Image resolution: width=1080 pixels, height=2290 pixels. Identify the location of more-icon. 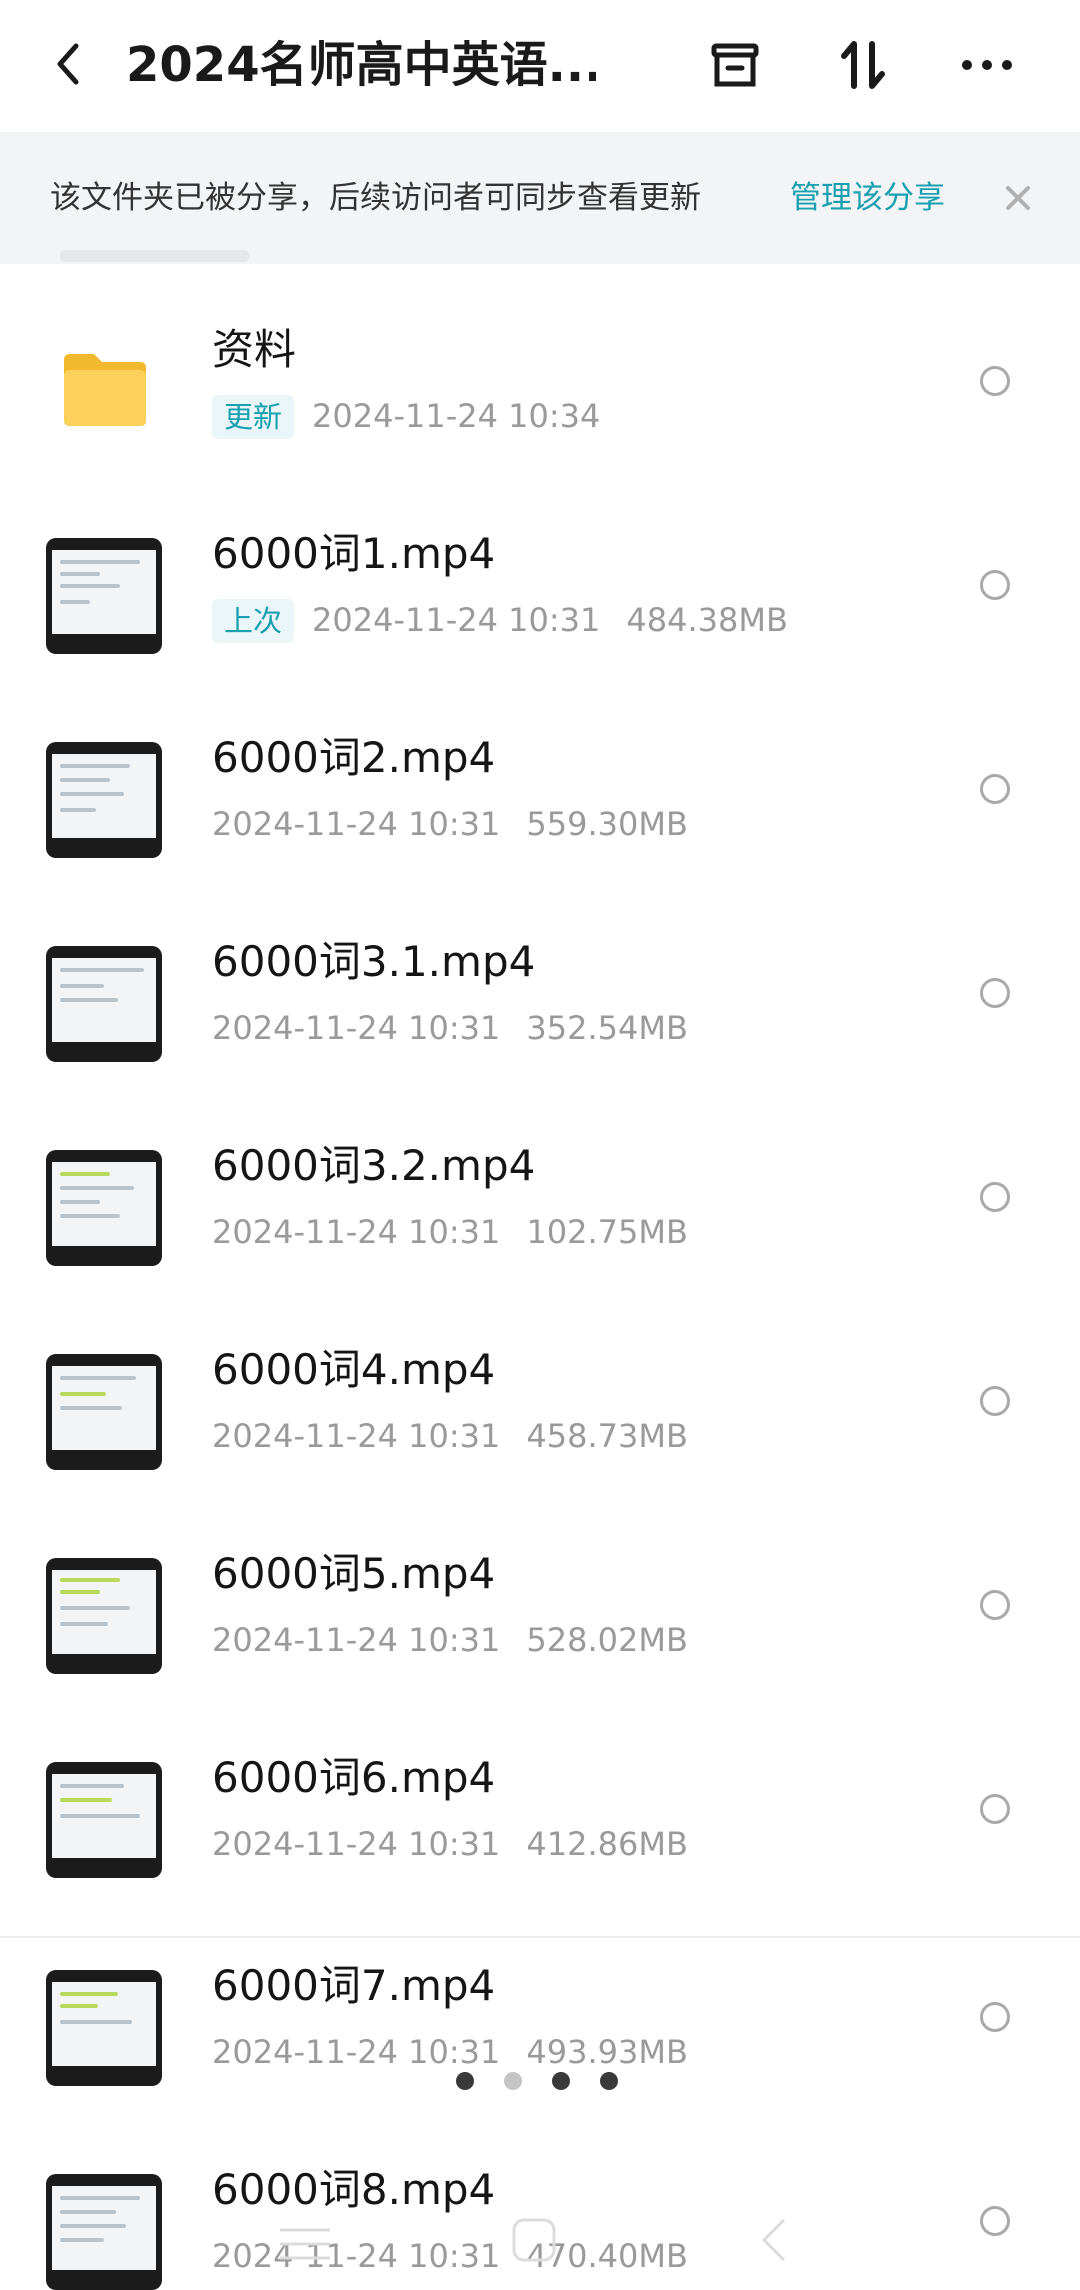
(987, 65).